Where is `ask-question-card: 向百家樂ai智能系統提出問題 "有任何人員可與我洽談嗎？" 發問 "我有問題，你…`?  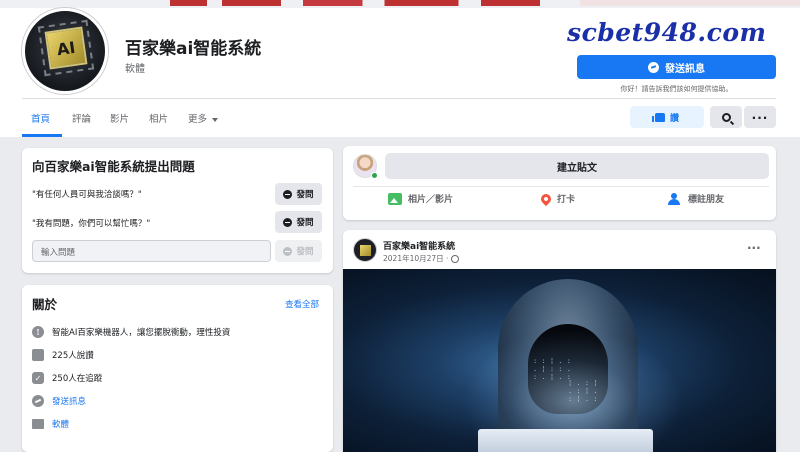
ask-question-card: 向百家樂ai智能系統提出問題 "有任何人員可與我洽談嗎？" 發問 "我有問題，你… is located at coordinates (177, 210).